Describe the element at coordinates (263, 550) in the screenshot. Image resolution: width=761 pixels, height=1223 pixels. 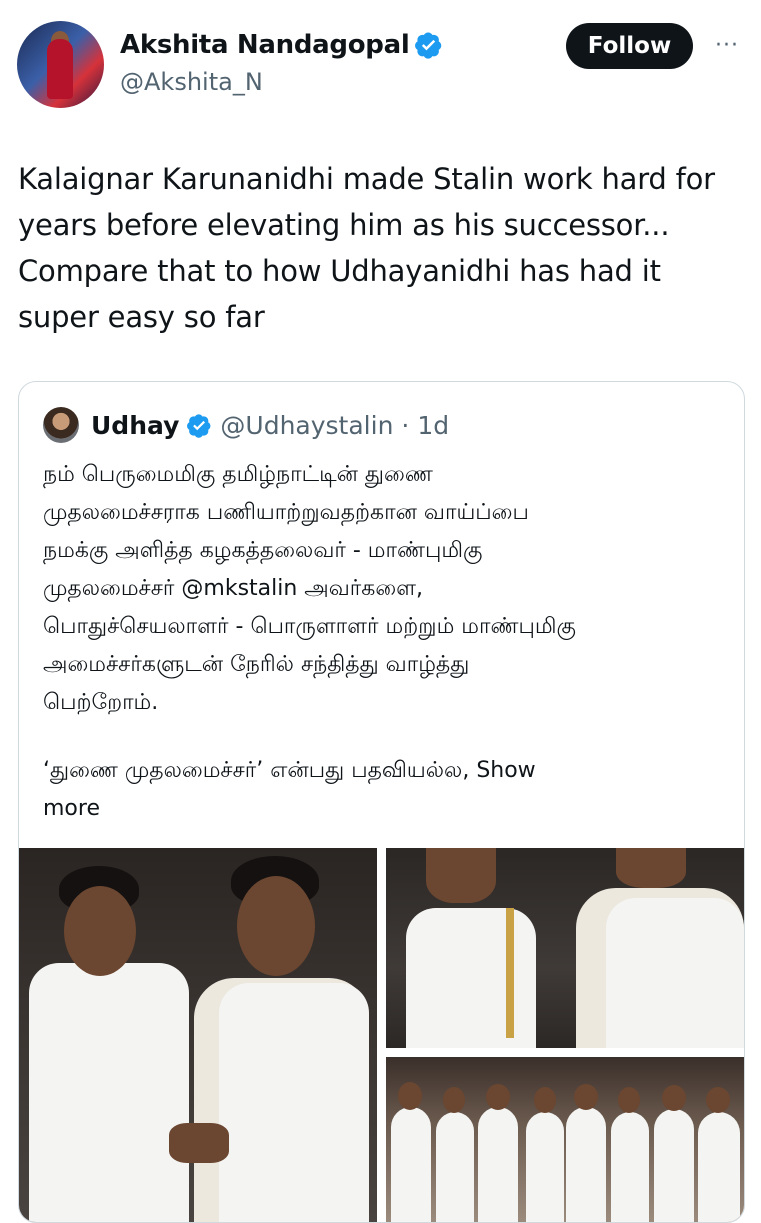
I see `quoted-text-line: நமக்கு அளித்த கழகத்தலைவர் - மாண்புமிகு` at that location.